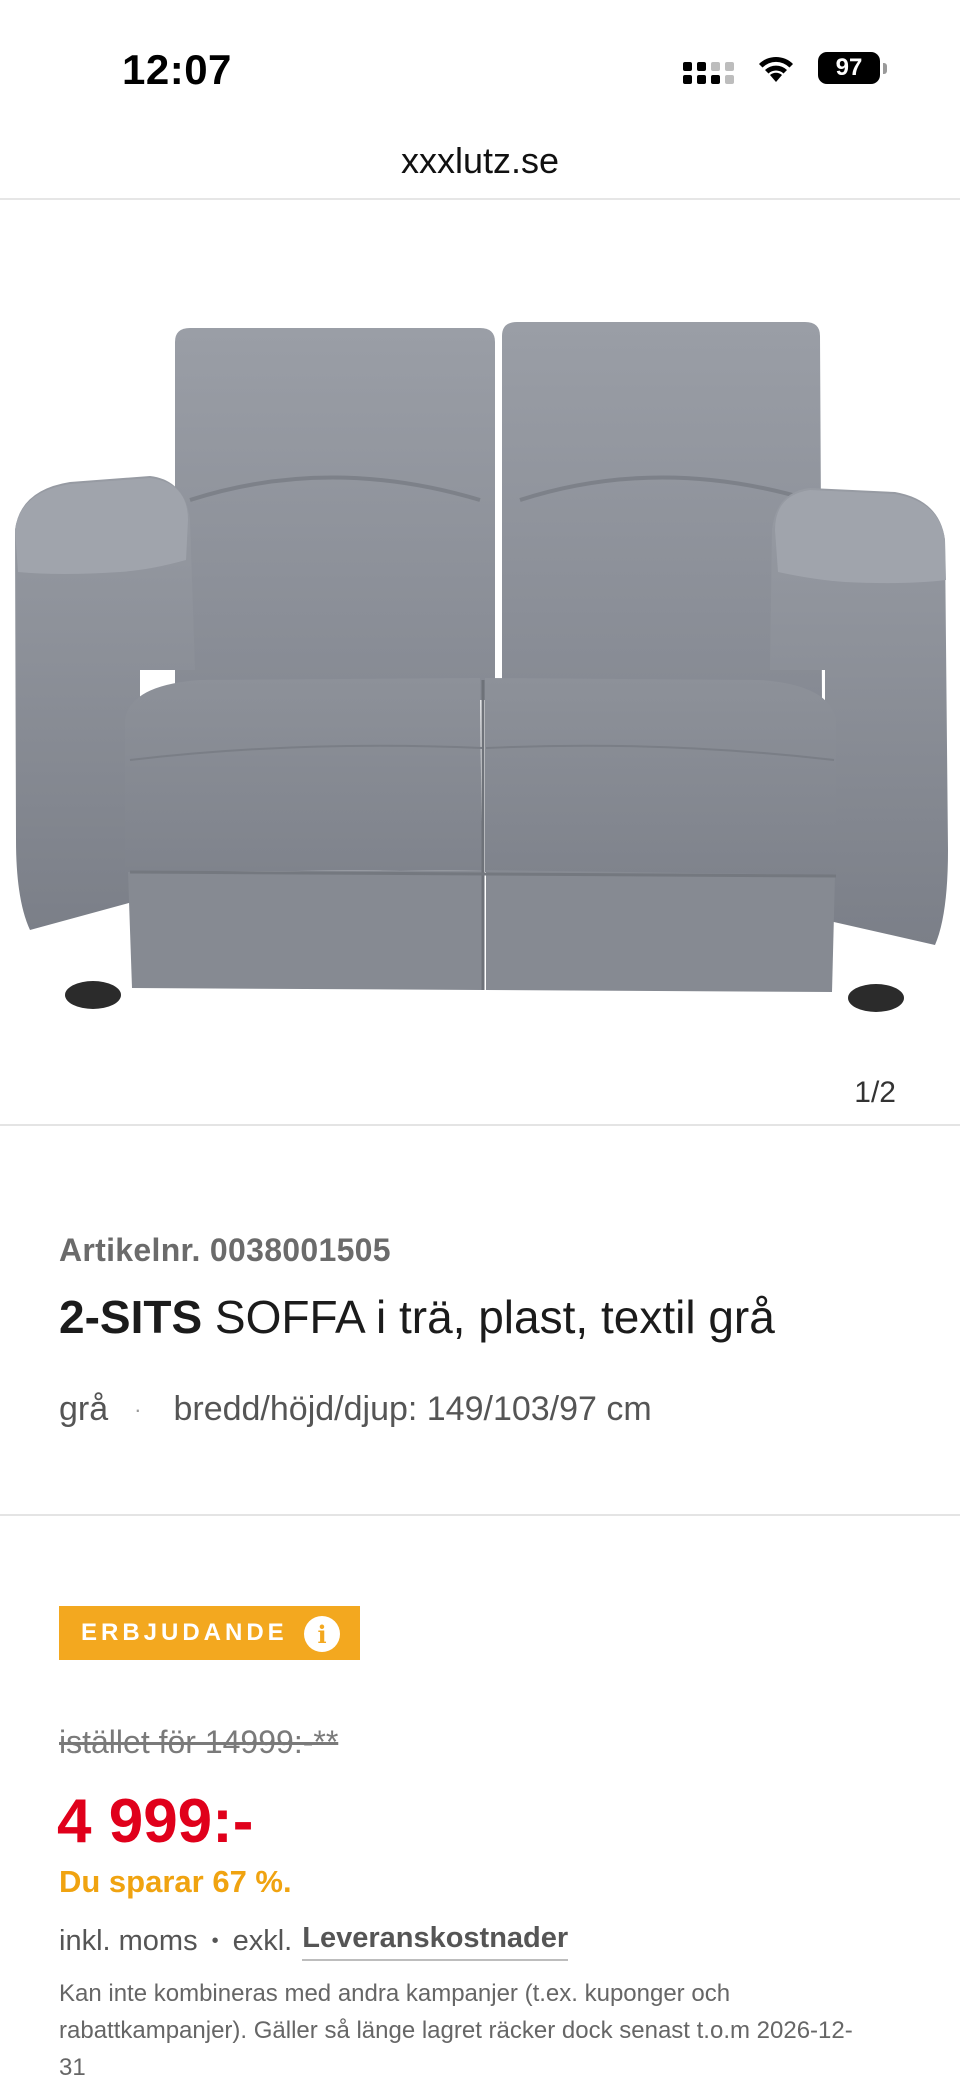 Image resolution: width=960 pixels, height=2081 pixels. I want to click on variant-color: grå, so click(84, 1409).